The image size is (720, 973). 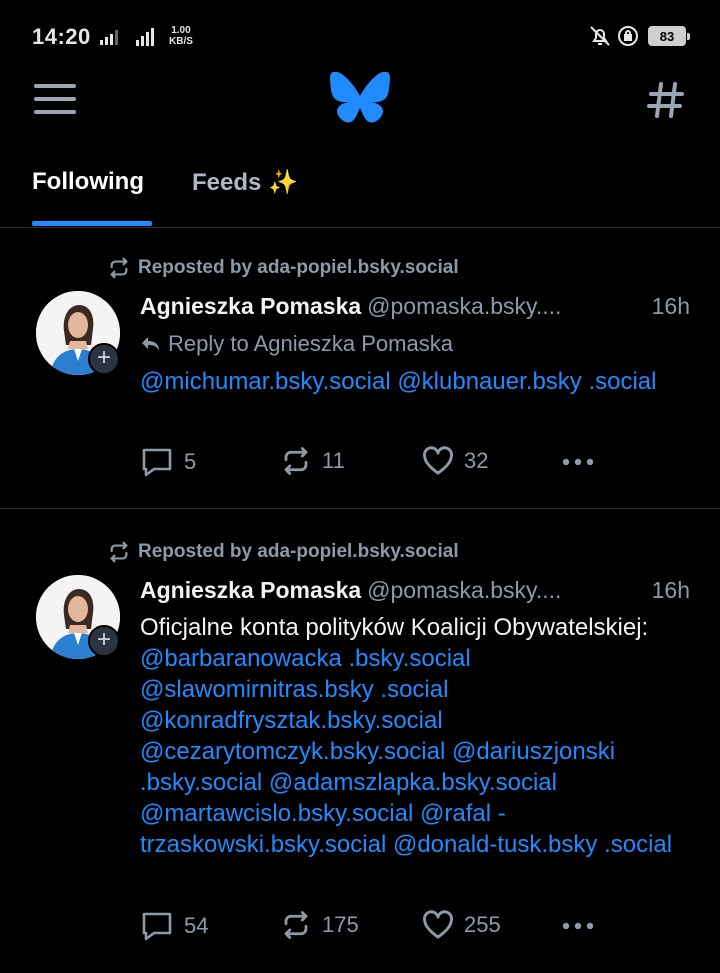 What do you see at coordinates (88, 182) in the screenshot?
I see `tab-following: Following` at bounding box center [88, 182].